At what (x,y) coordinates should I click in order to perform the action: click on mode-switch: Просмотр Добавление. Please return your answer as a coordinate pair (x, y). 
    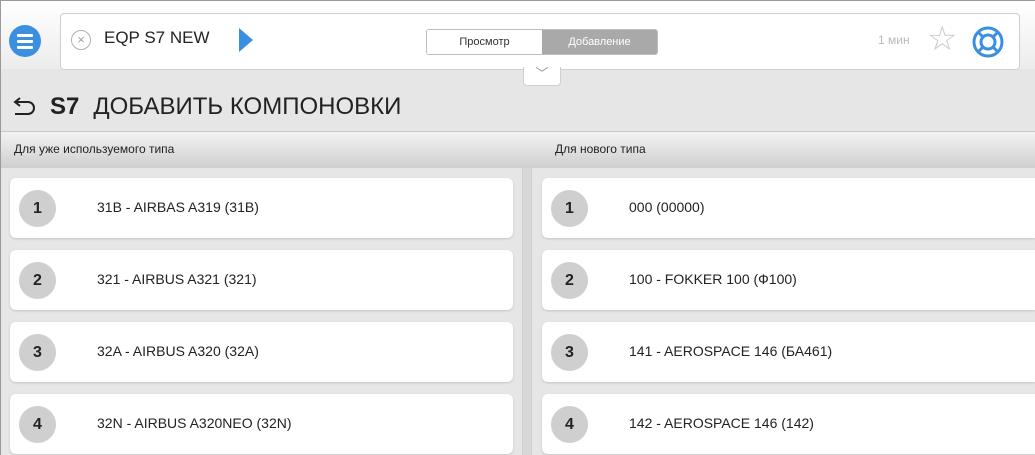
    Looking at the image, I should click on (542, 42).